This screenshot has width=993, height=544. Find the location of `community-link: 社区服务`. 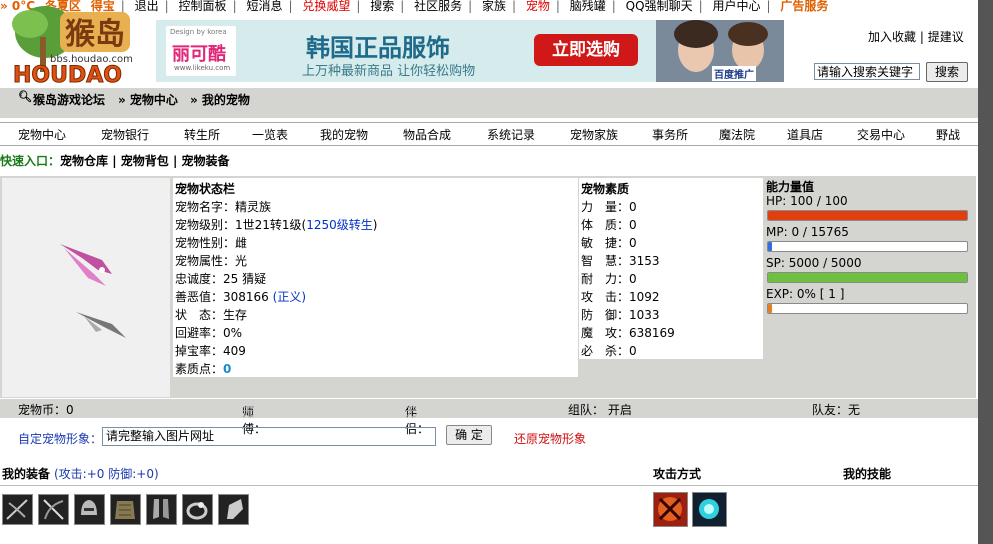

community-link: 社区服务 is located at coordinates (438, 6).